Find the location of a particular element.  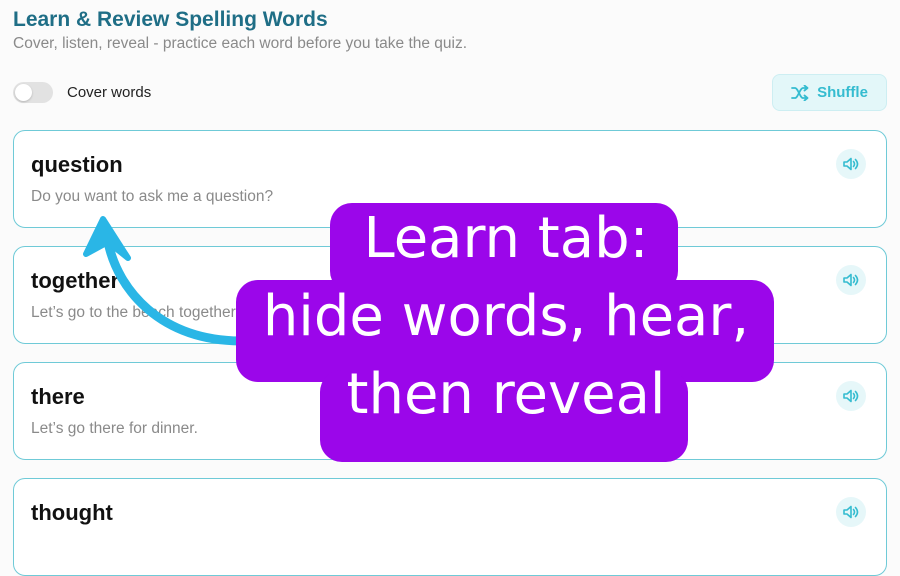

callout-line-2: hide words, hear, is located at coordinates (506, 316).